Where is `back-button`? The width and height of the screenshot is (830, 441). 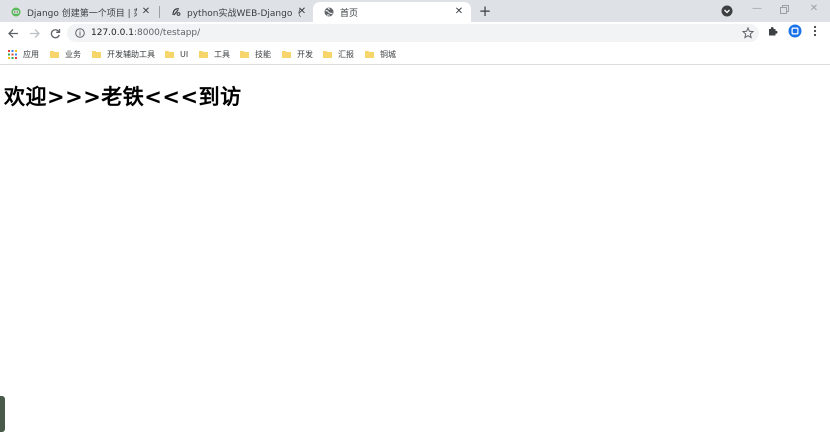 back-button is located at coordinates (13, 33).